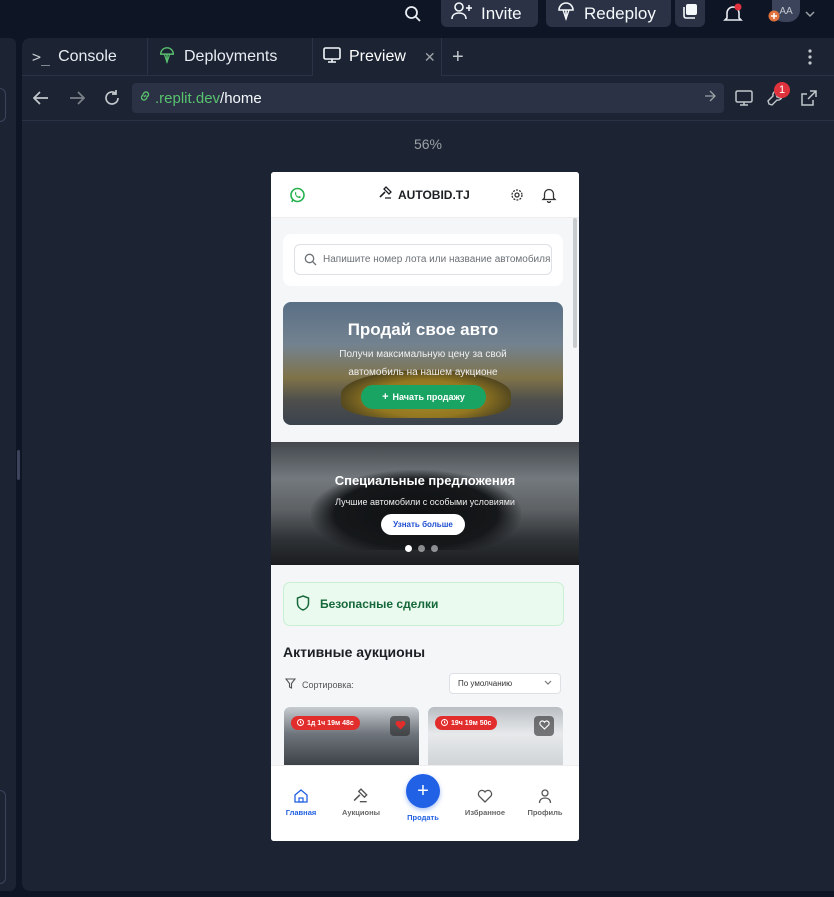  I want to click on forward-arrow-icon, so click(77, 98).